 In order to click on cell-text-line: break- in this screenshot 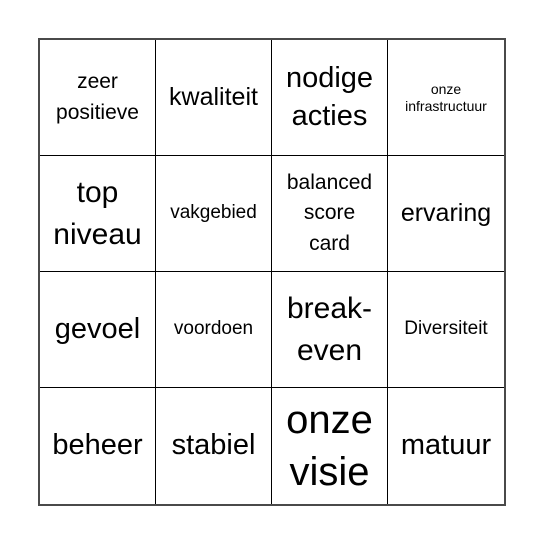, I will do `click(329, 308)`.